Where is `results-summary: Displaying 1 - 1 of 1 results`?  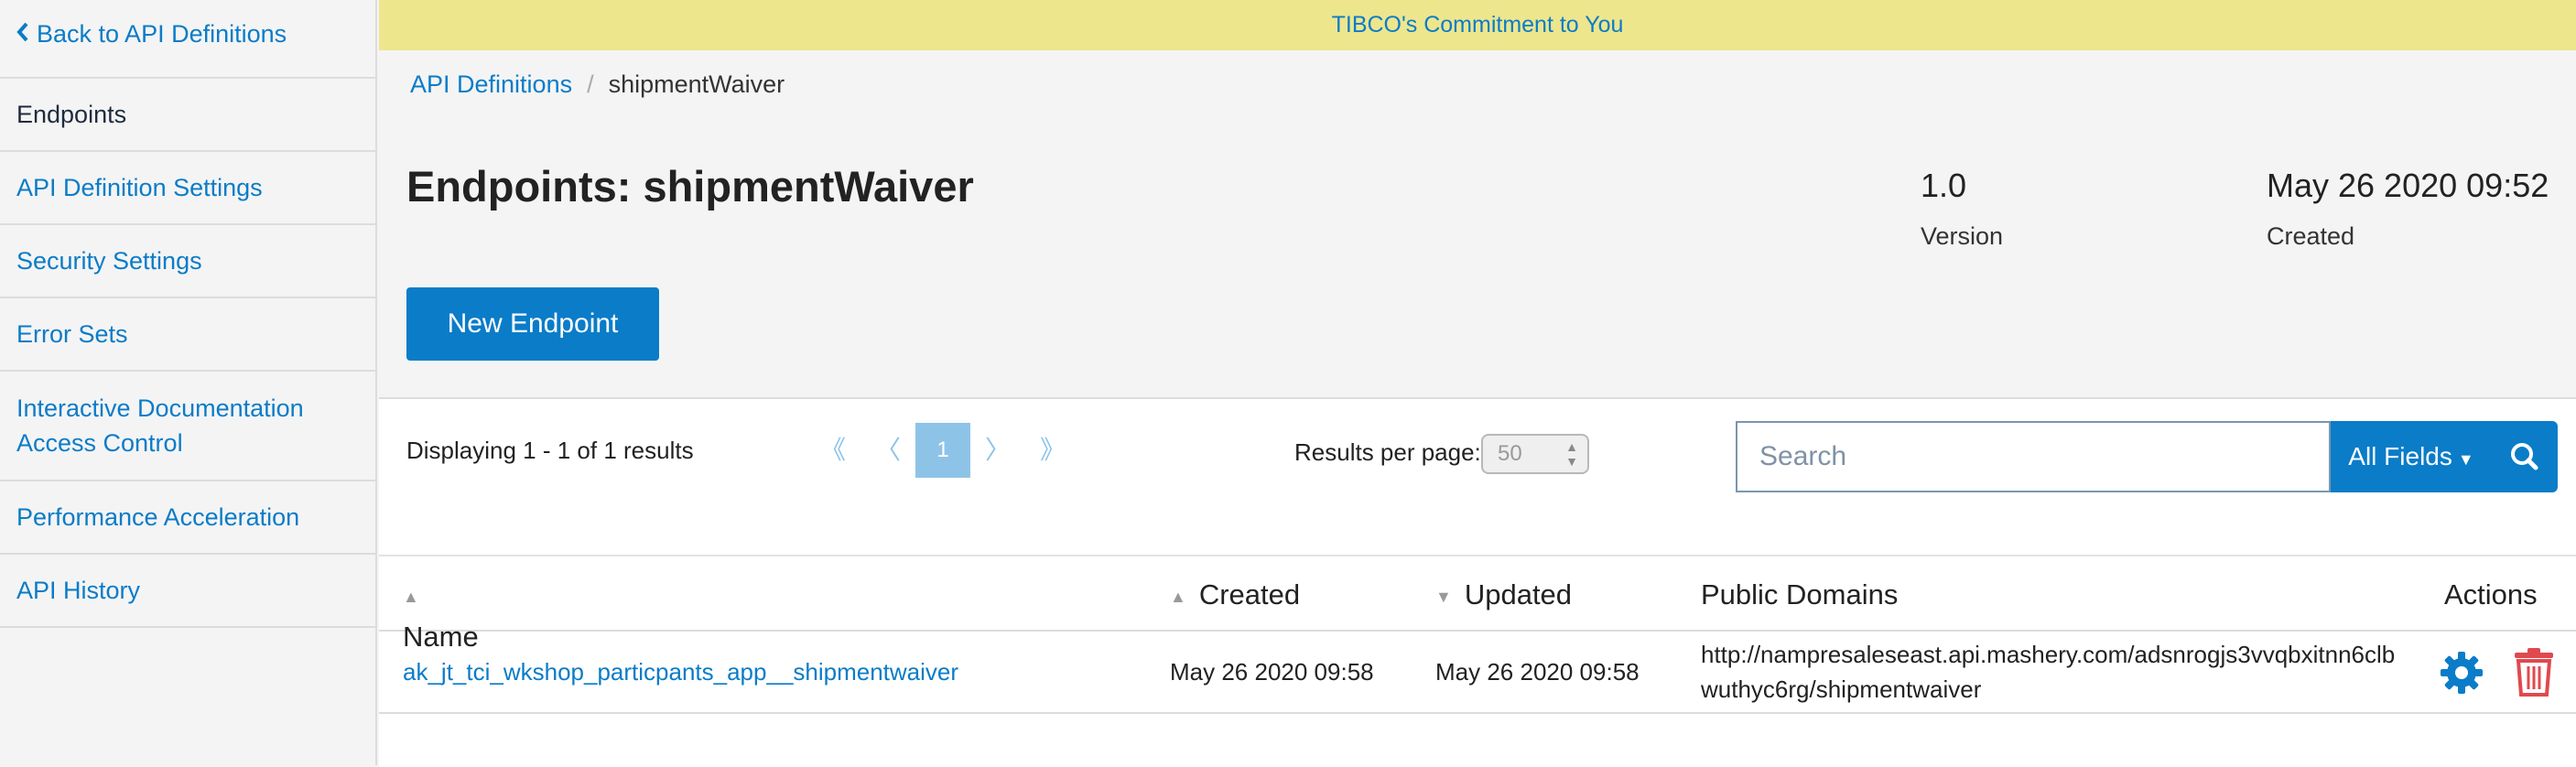
results-summary: Displaying 1 - 1 of 1 results is located at coordinates (550, 450).